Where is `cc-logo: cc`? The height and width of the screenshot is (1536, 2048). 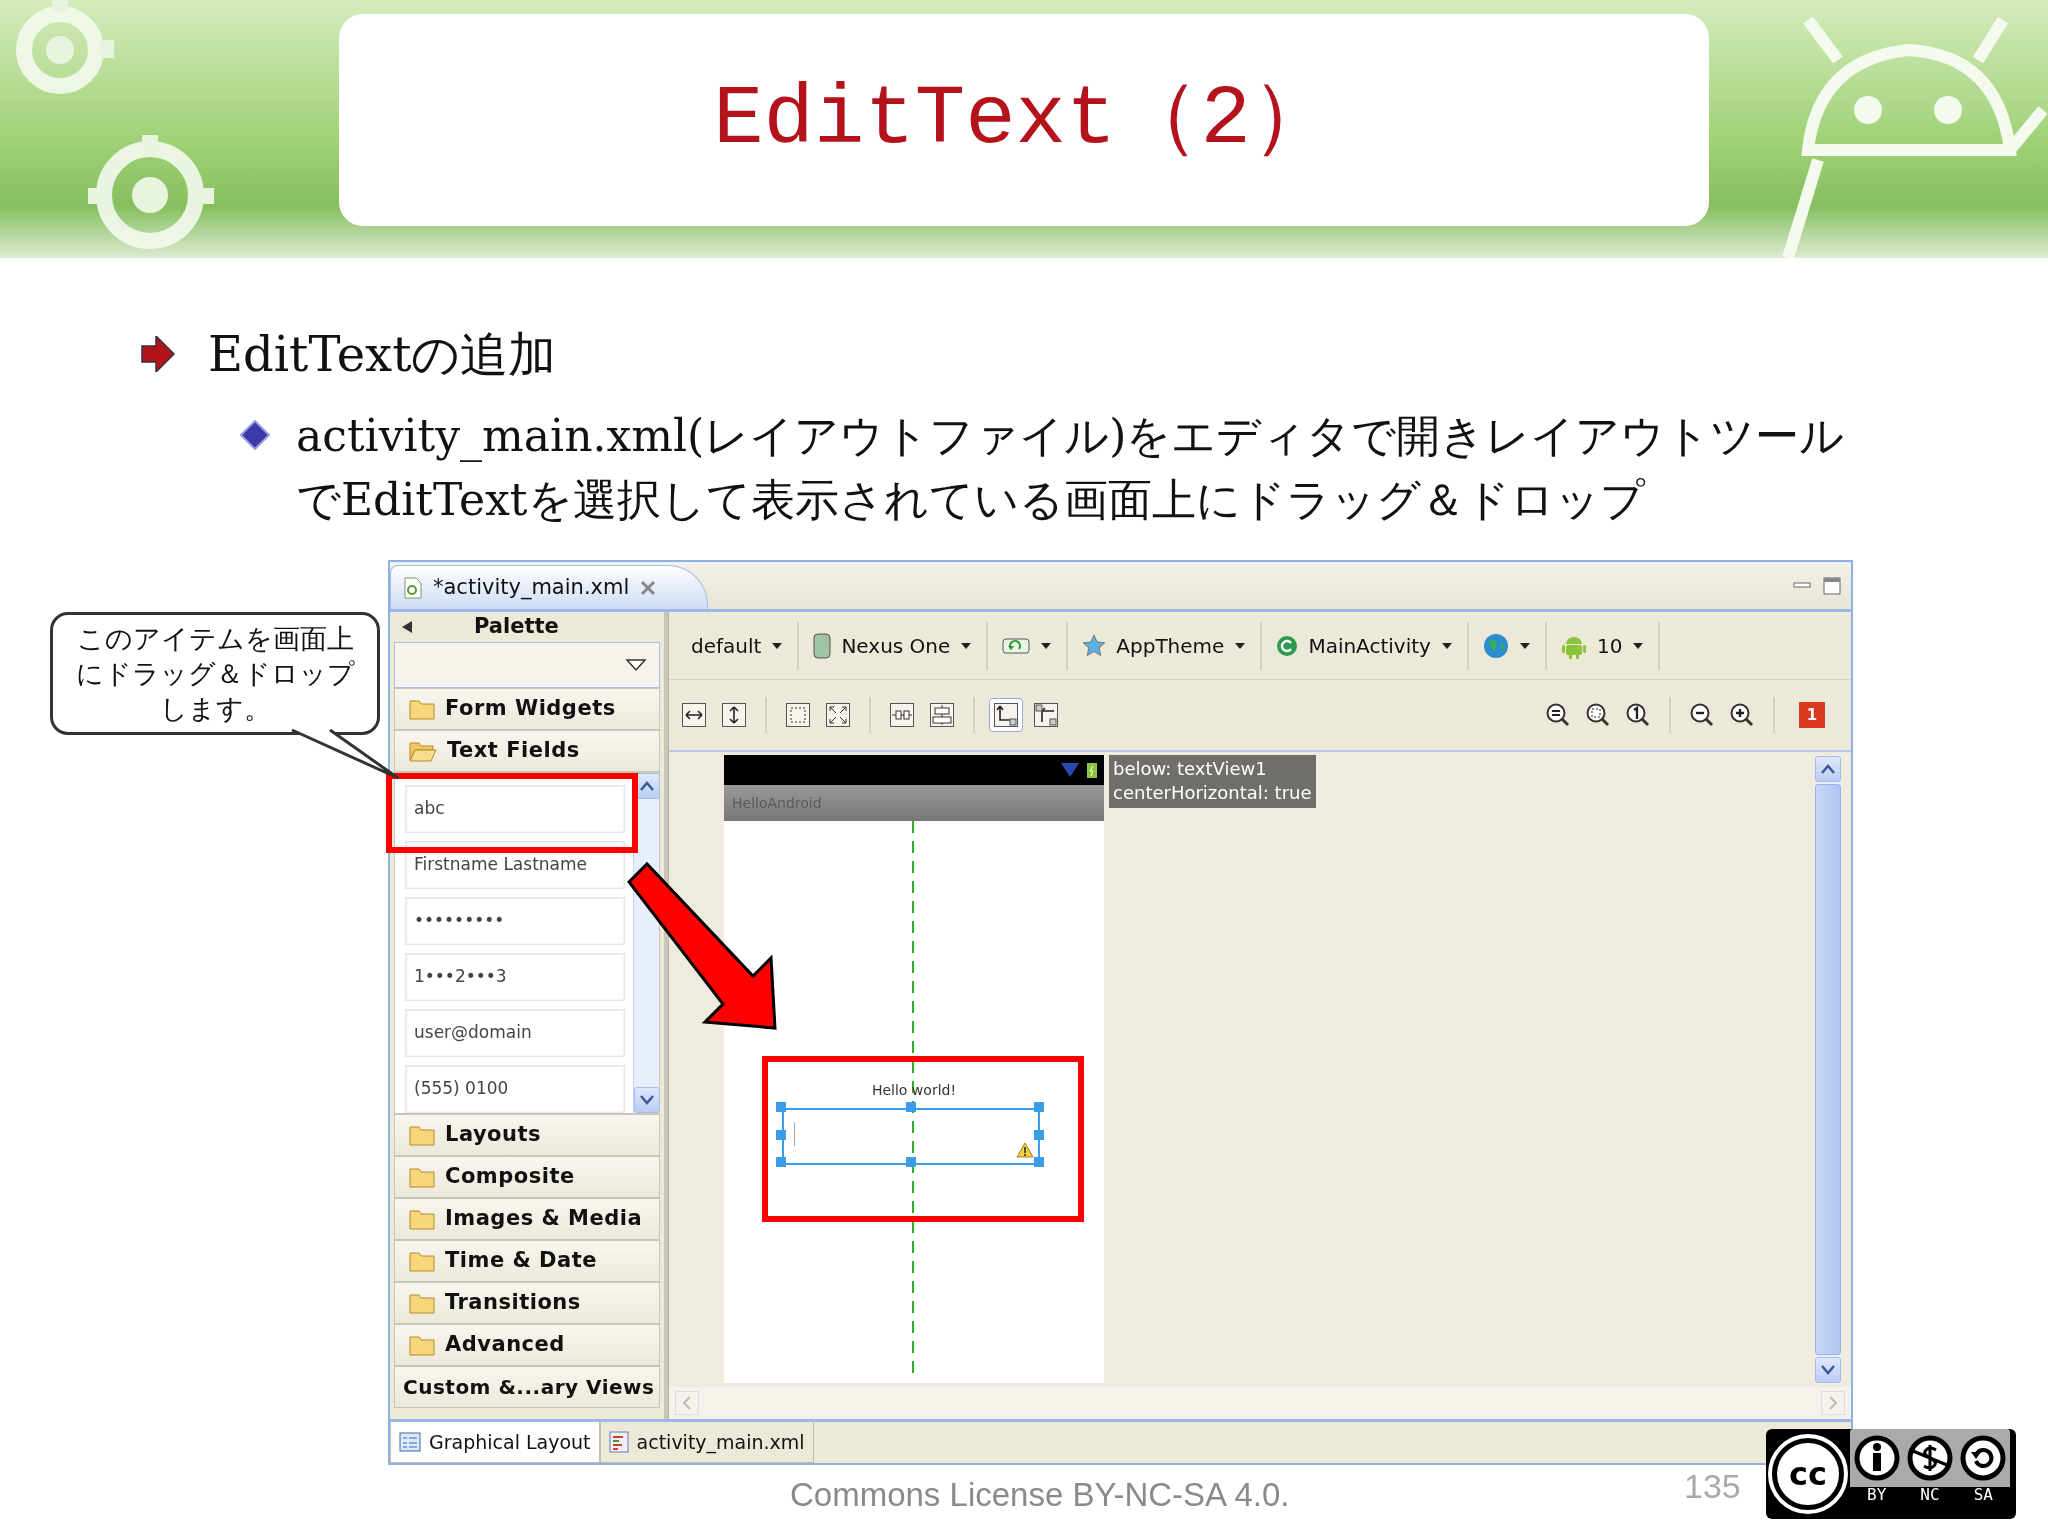
cc-logo: cc is located at coordinates (1808, 1474).